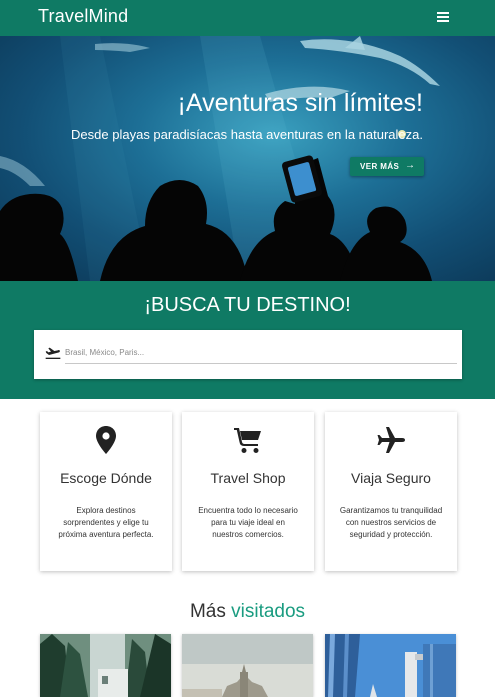 This screenshot has height=697, width=495. What do you see at coordinates (207, 611) in the screenshot?
I see `most-visited-title-part1: Más` at bounding box center [207, 611].